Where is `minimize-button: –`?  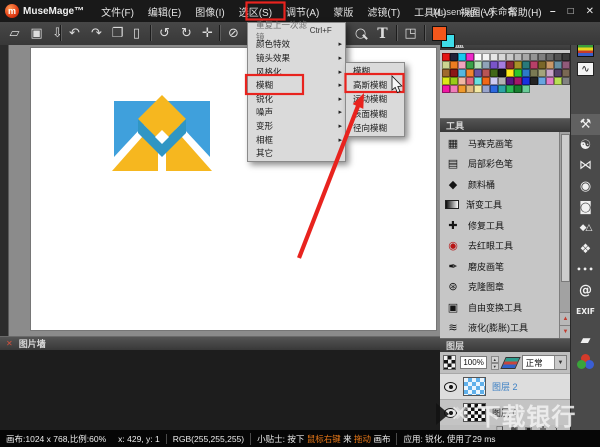 minimize-button: – is located at coordinates (553, 11).